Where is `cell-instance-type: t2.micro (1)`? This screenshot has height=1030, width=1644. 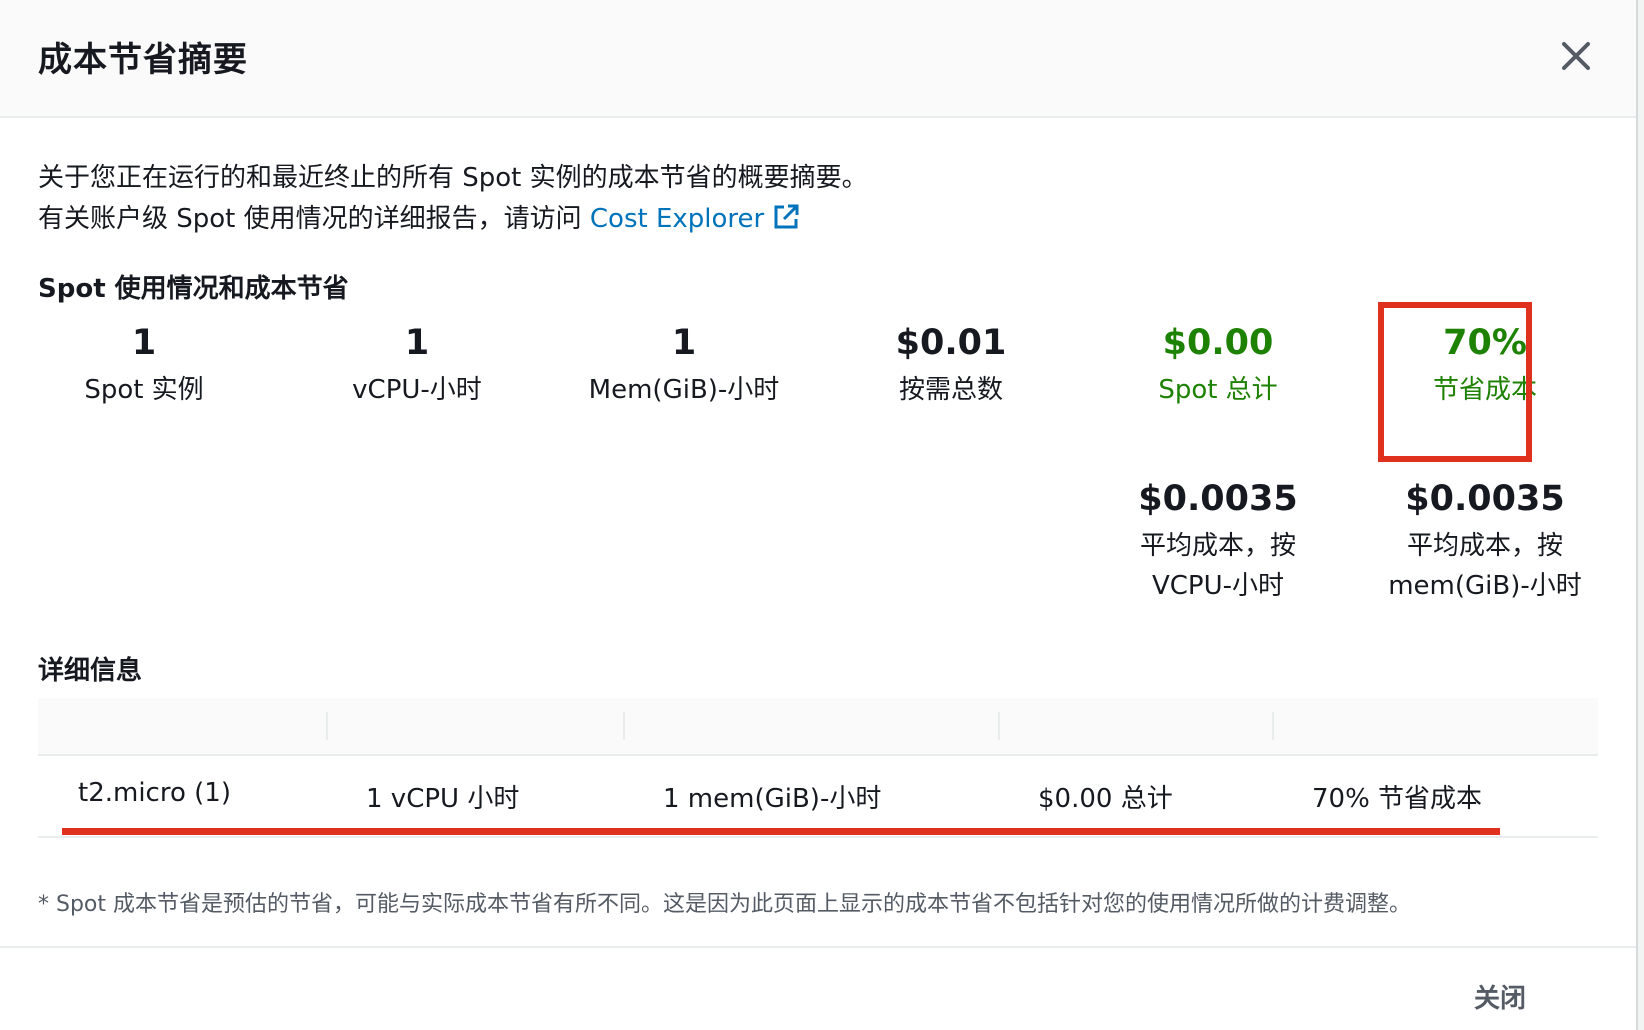
cell-instance-type: t2.micro (1) is located at coordinates (154, 793).